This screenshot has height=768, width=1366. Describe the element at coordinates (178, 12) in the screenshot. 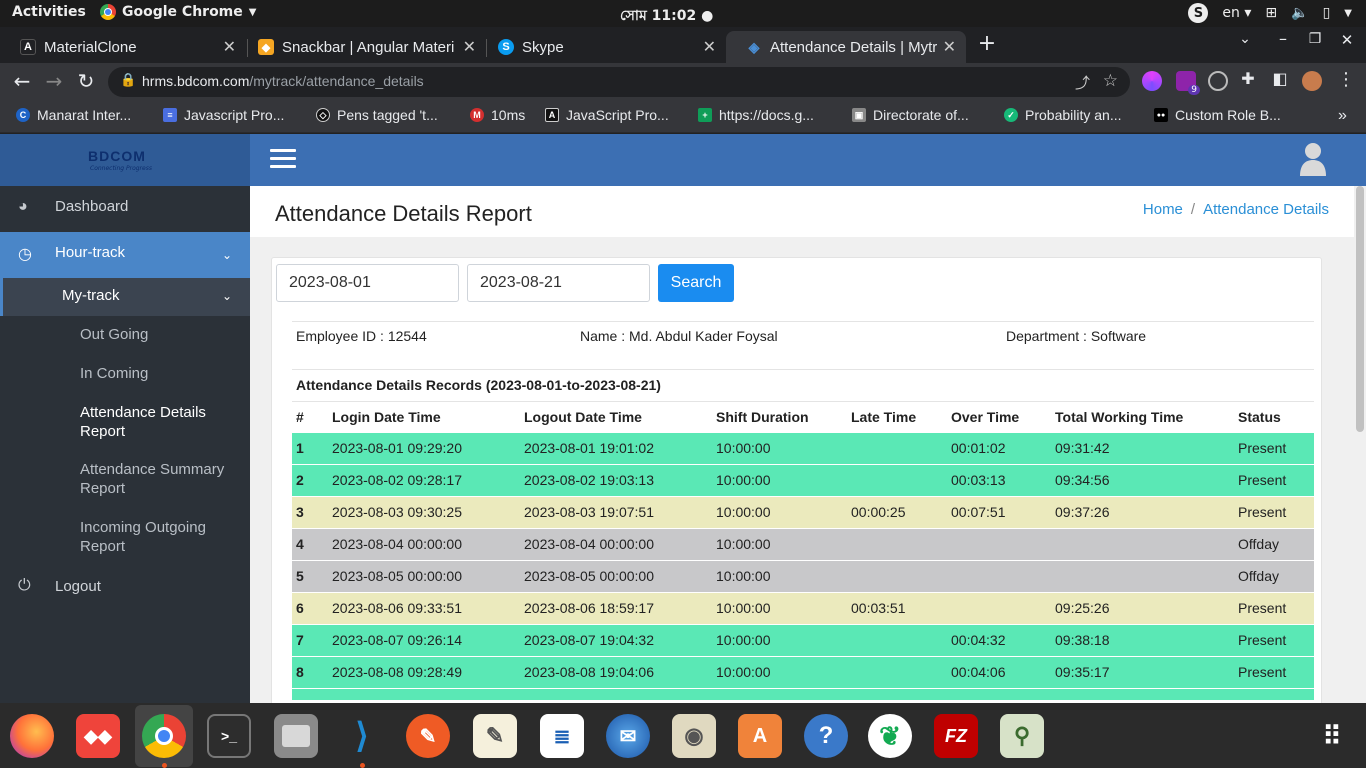

I see `app-menu: Google Chrome ▼` at that location.